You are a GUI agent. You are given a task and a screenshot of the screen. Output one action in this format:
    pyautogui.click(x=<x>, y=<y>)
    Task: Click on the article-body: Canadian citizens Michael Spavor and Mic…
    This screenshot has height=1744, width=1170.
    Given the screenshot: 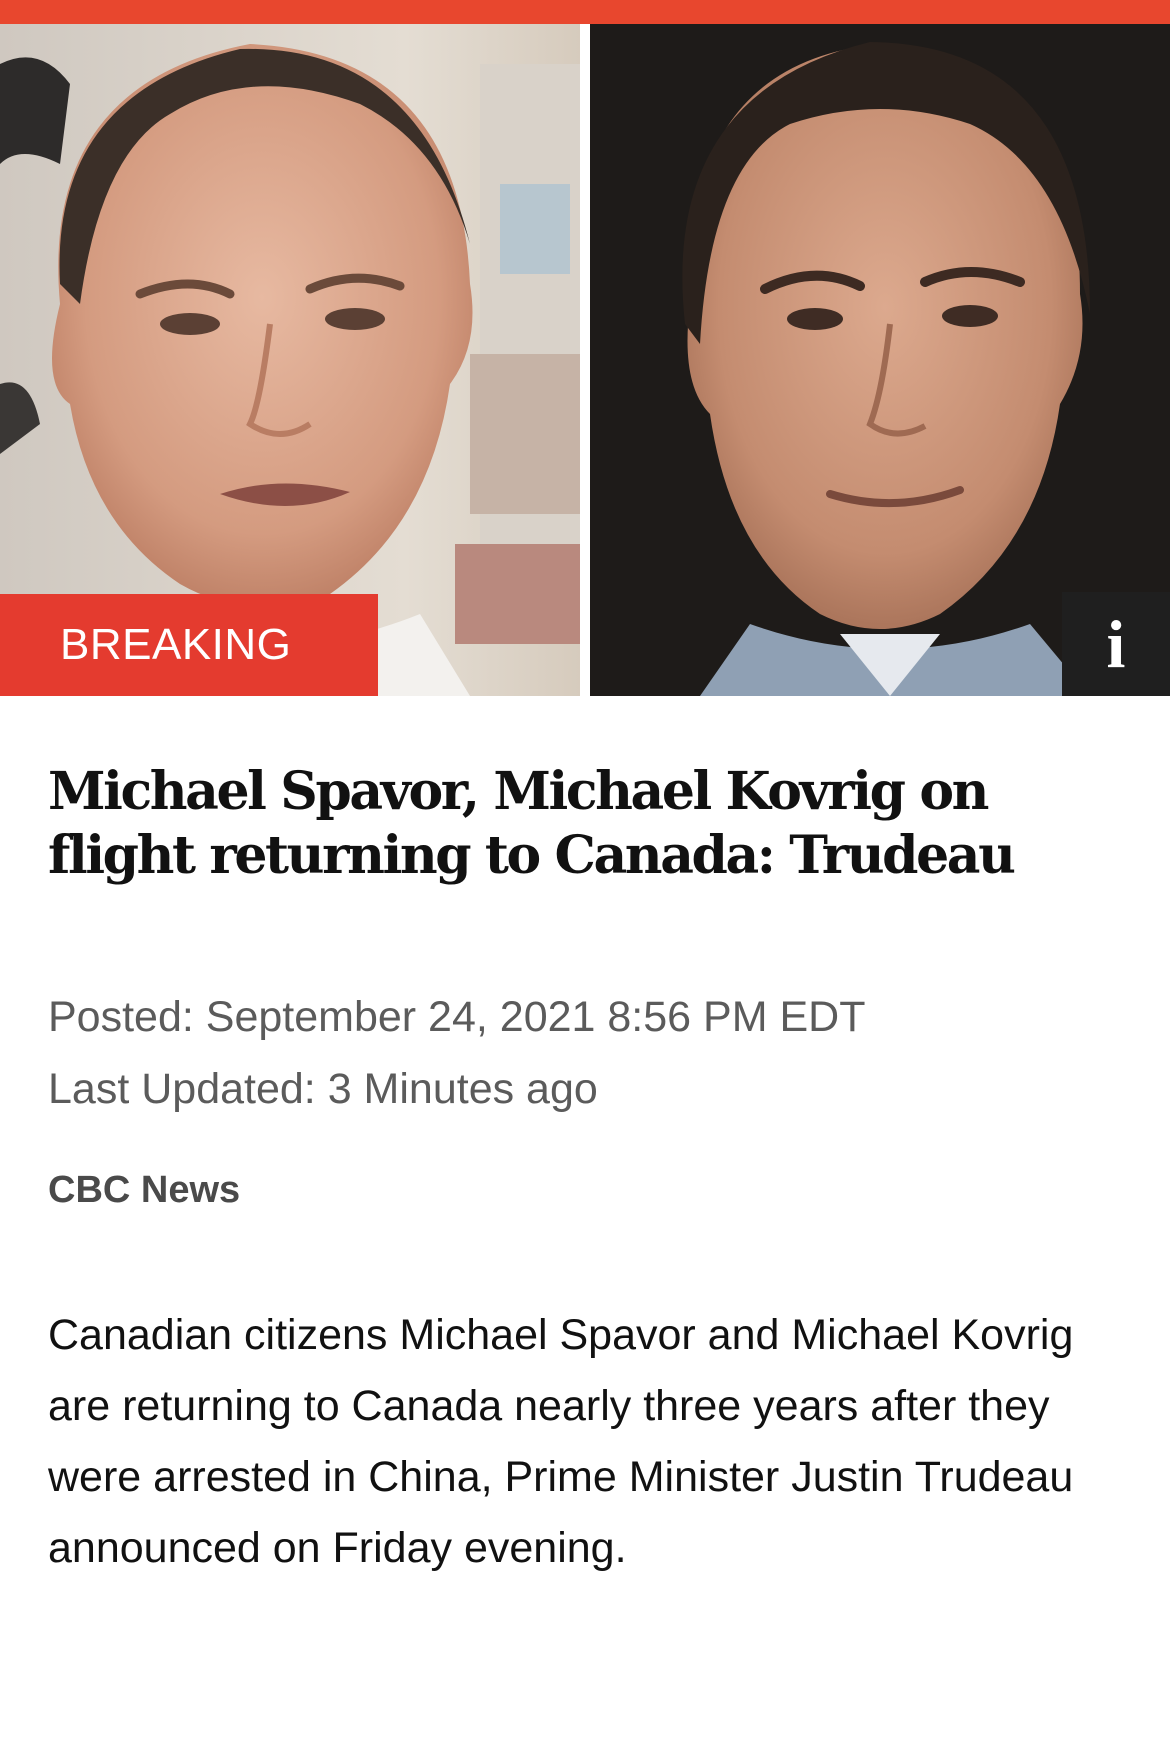 What is the action you would take?
    pyautogui.click(x=561, y=1441)
    